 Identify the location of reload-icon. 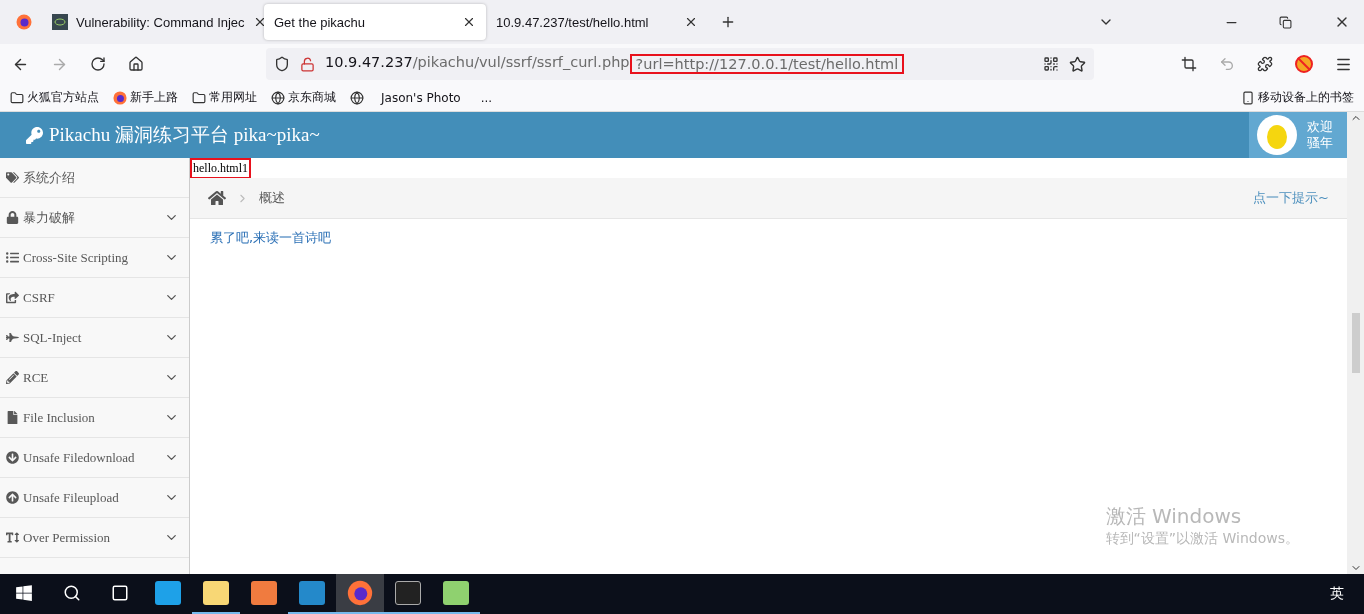
(98, 64).